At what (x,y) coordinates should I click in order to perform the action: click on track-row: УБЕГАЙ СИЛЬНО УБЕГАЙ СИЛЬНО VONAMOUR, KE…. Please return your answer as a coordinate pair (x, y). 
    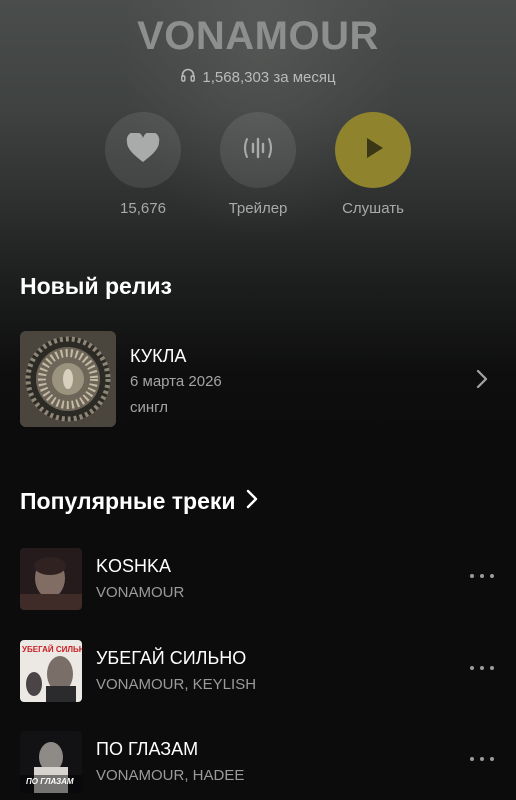
    Looking at the image, I should click on (258, 672).